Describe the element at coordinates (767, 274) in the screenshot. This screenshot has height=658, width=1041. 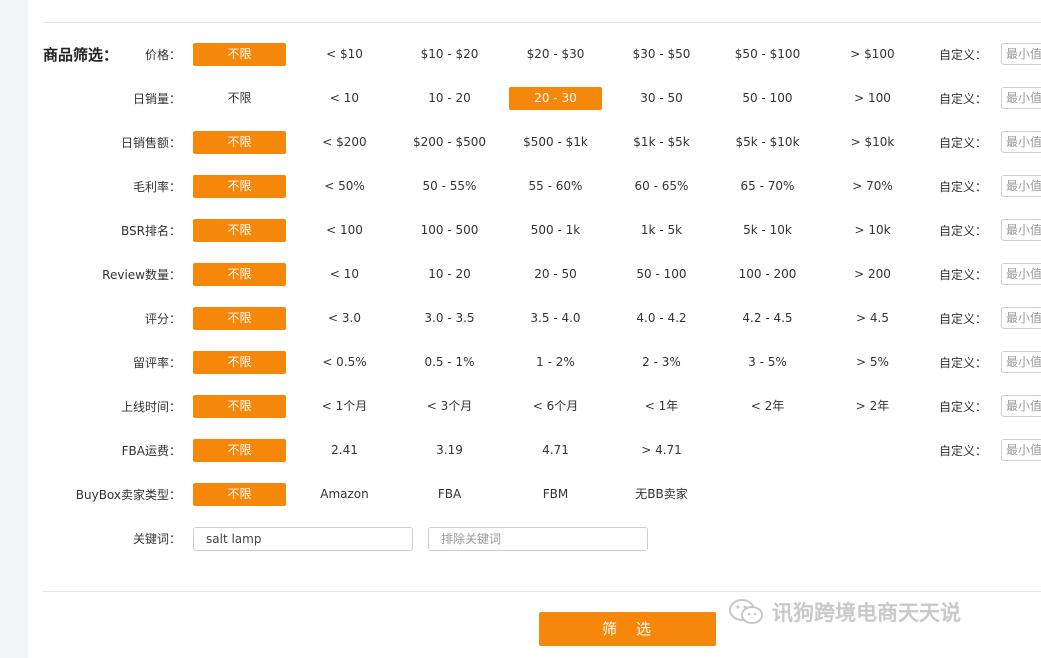
I see `filter-option: 100 - 200` at that location.